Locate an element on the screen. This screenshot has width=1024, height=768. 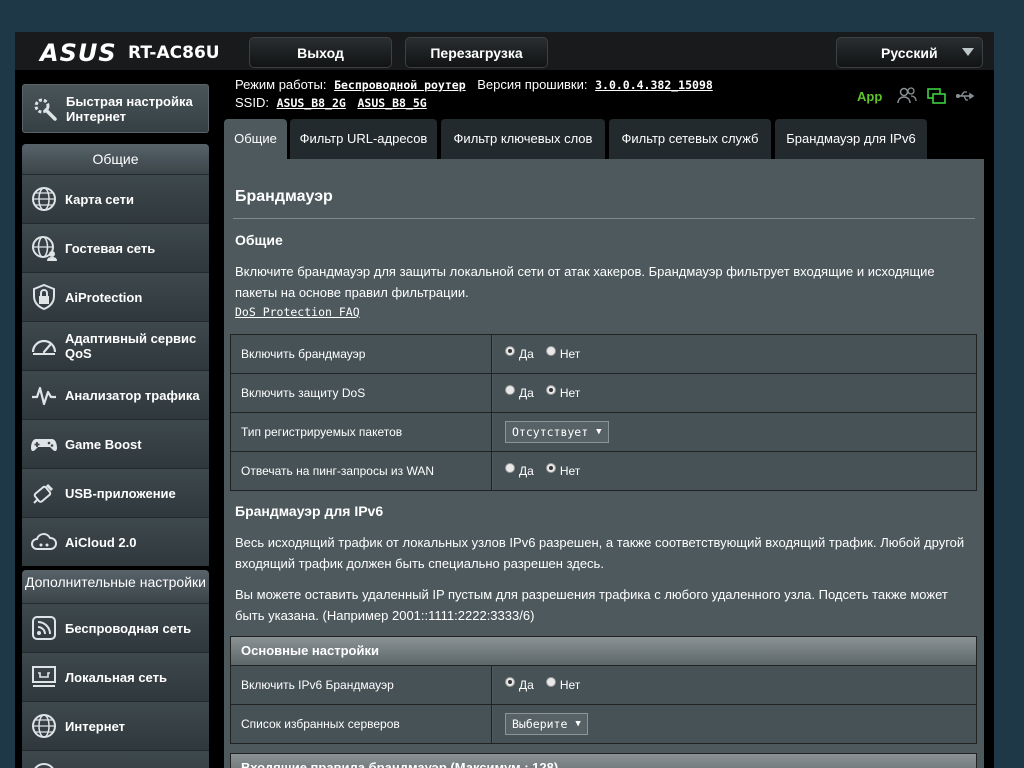
asus-logo: ASUS is located at coordinates (78, 53).